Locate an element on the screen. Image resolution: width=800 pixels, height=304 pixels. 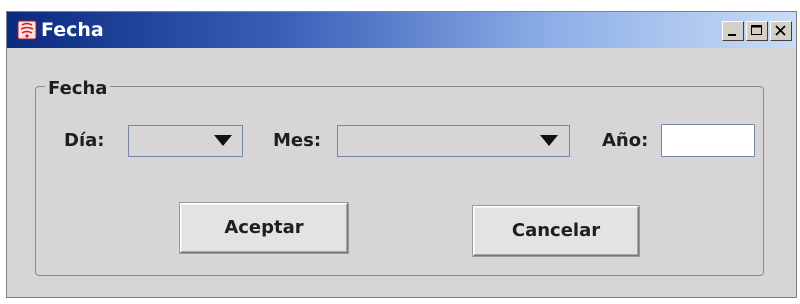
year-label: Año: is located at coordinates (625, 140).